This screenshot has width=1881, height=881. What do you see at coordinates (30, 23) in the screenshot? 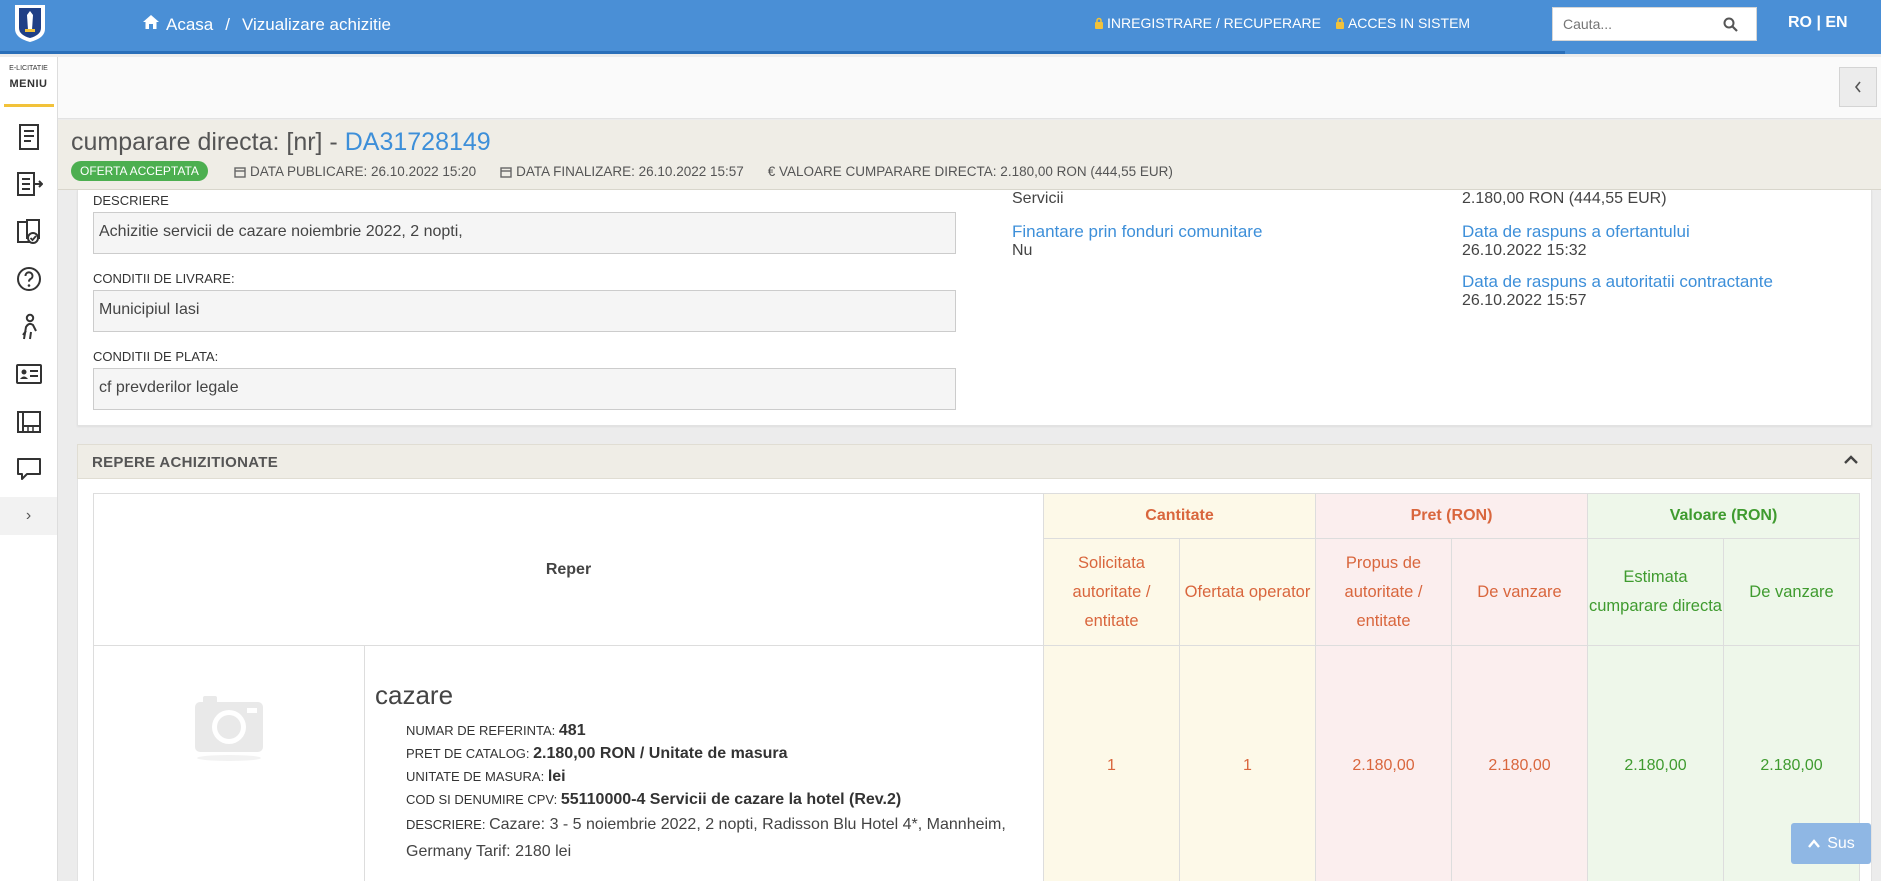
I see `site-logo` at bounding box center [30, 23].